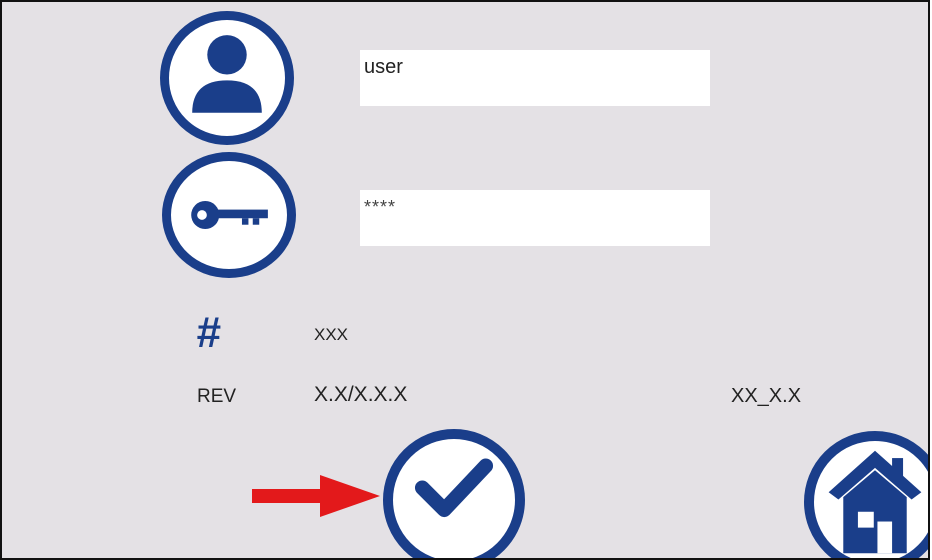 The image size is (932, 560). Describe the element at coordinates (383, 67) in the screenshot. I see `username-value: user` at that location.